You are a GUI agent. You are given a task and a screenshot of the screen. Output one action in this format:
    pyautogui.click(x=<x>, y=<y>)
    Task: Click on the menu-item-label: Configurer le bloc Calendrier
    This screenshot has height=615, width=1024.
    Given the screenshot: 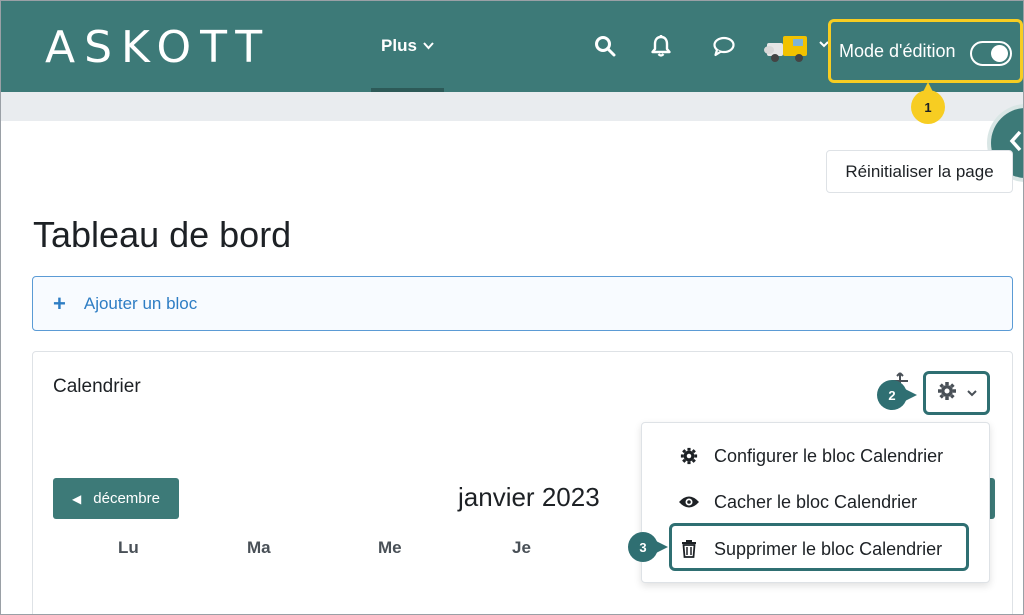 What is the action you would take?
    pyautogui.click(x=829, y=455)
    